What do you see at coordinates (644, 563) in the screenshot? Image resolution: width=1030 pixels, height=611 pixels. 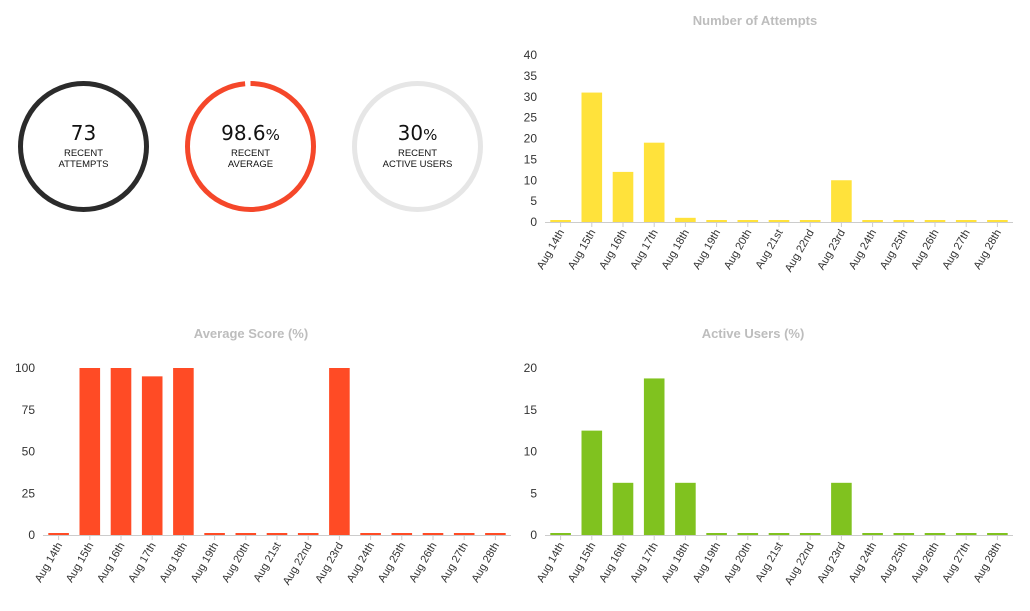 I see `active-xtick-label: Aug 17th` at bounding box center [644, 563].